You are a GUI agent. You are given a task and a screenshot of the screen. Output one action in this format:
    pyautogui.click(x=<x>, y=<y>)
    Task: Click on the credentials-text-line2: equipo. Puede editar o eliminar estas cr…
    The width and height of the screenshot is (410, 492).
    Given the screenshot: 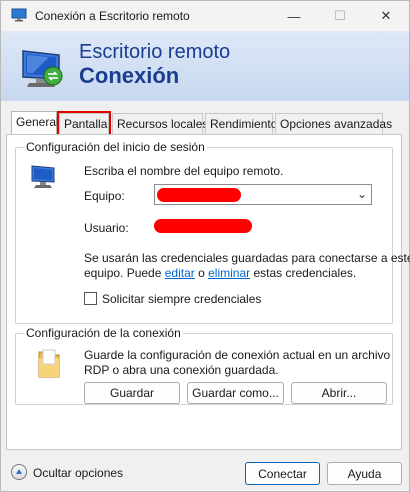 What is the action you would take?
    pyautogui.click(x=220, y=273)
    